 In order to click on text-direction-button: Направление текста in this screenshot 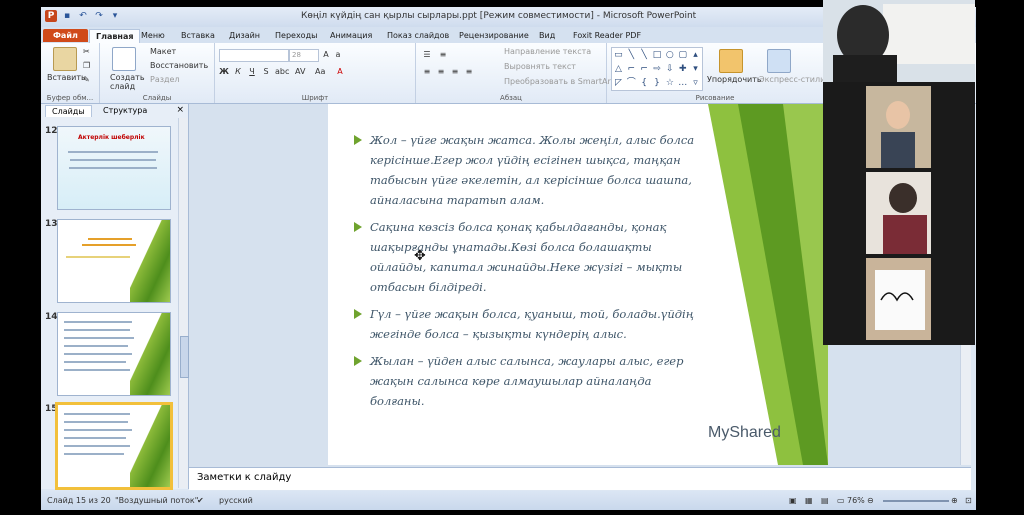, I will do `click(547, 51)`.